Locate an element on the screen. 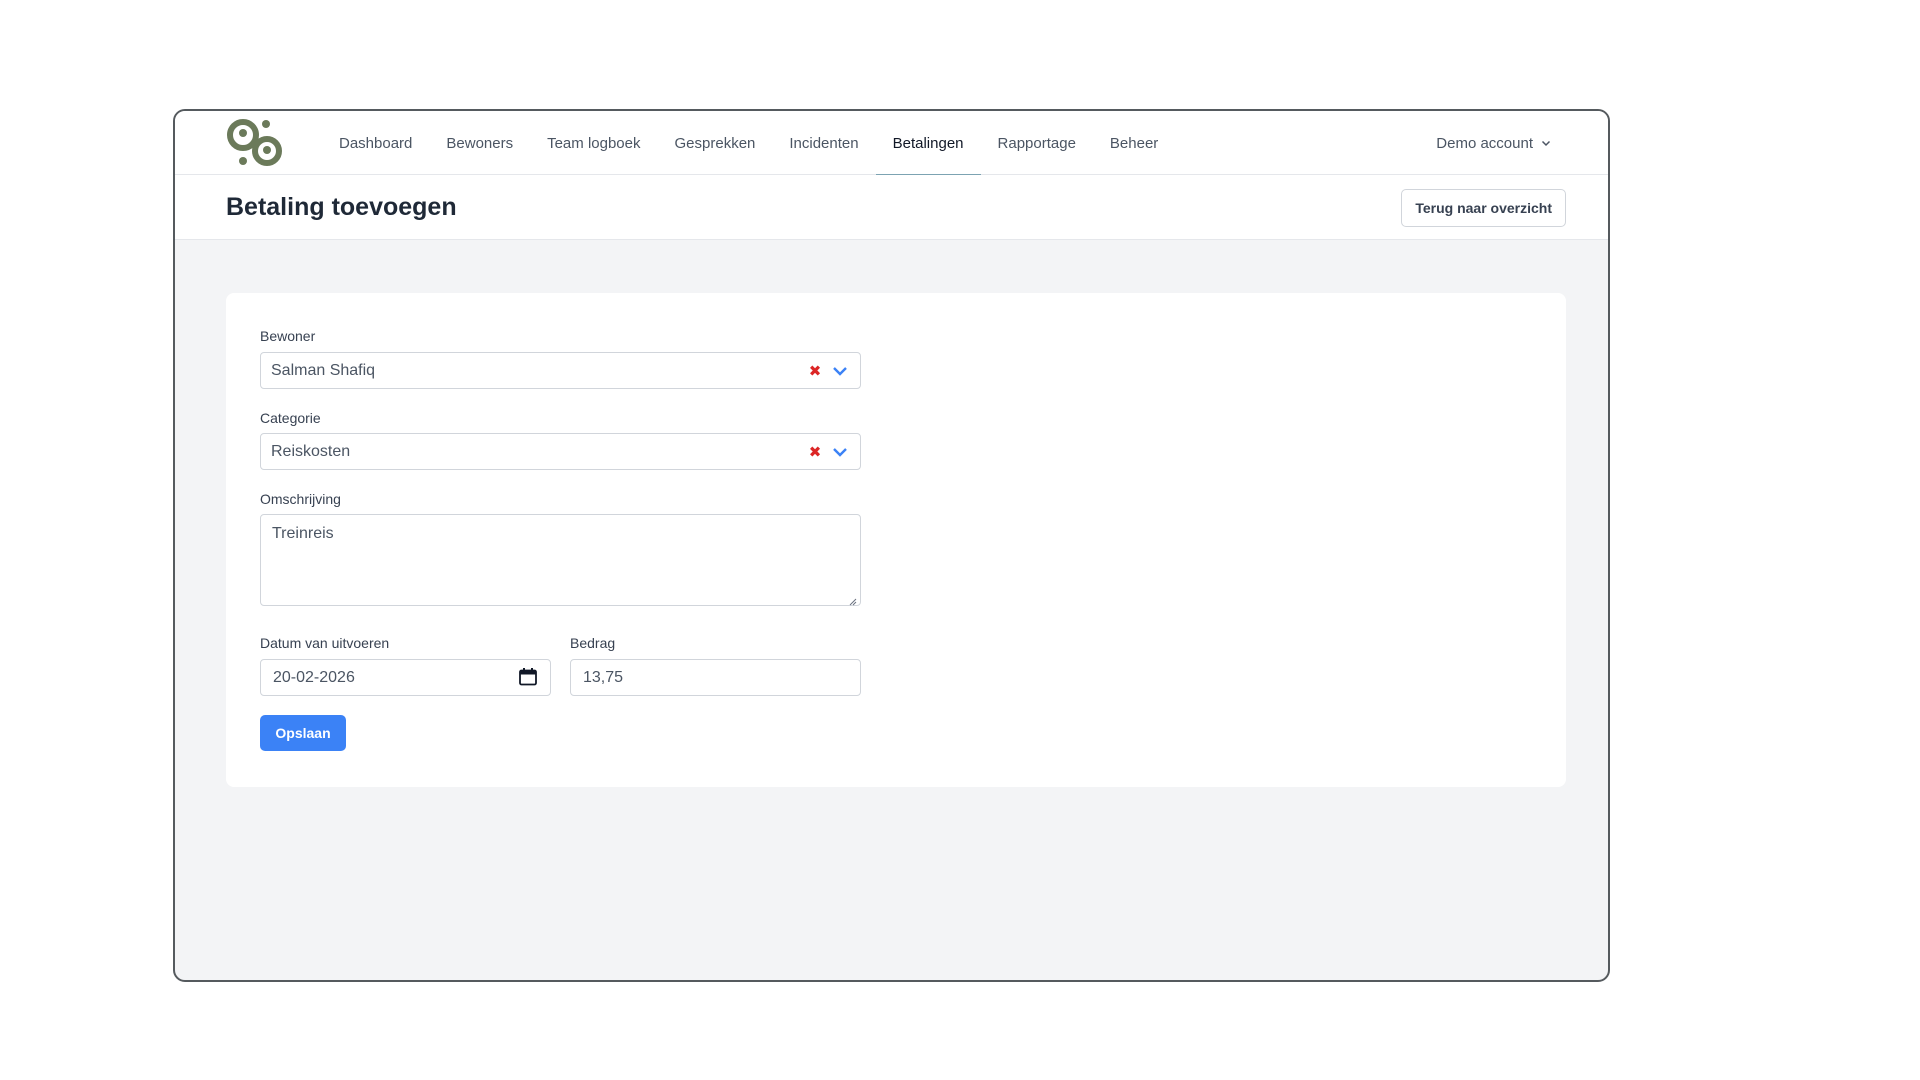  omschrijving-textarea: Treinreis is located at coordinates (560, 560).